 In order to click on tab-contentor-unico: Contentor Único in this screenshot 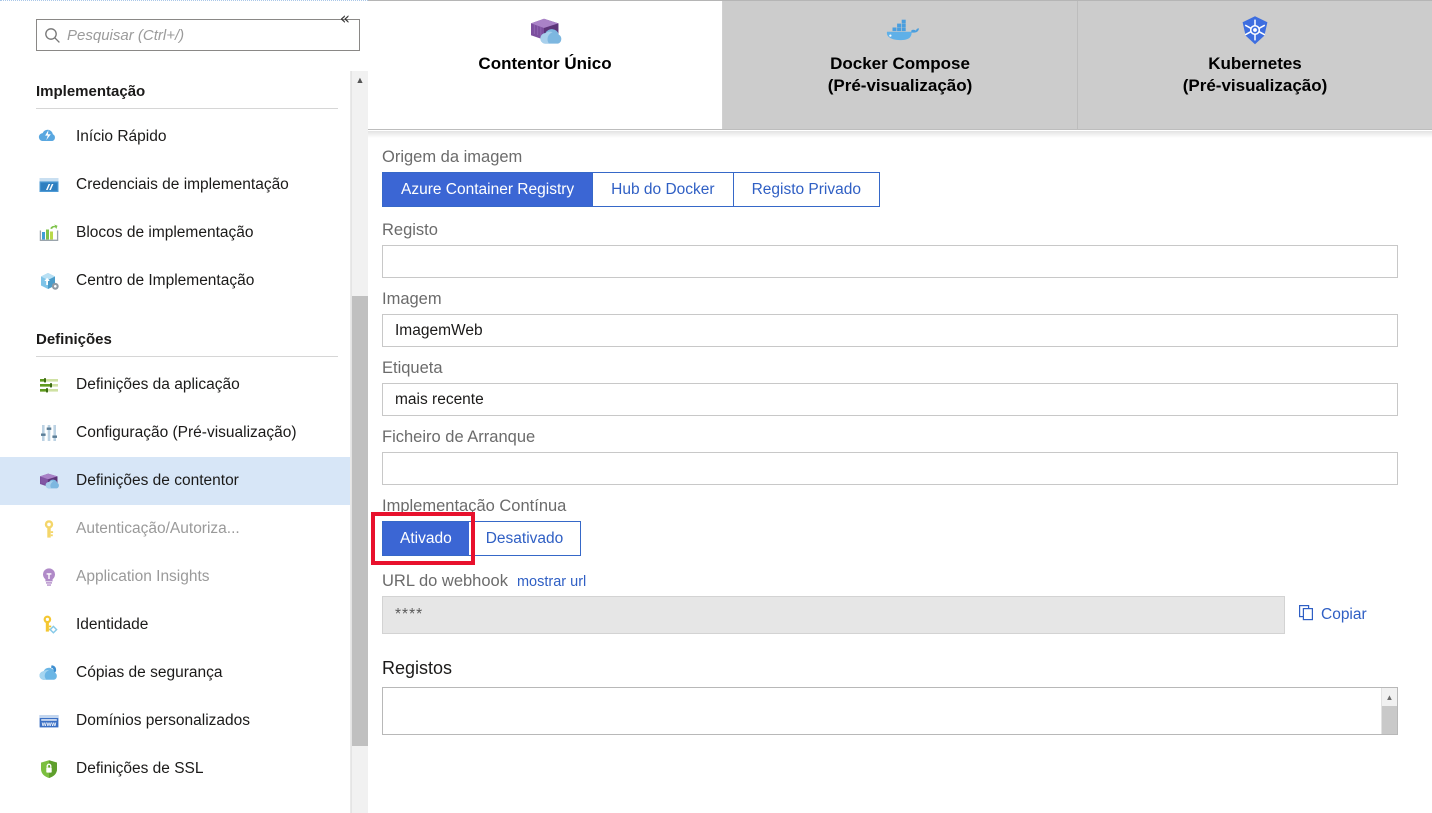, I will do `click(545, 65)`.